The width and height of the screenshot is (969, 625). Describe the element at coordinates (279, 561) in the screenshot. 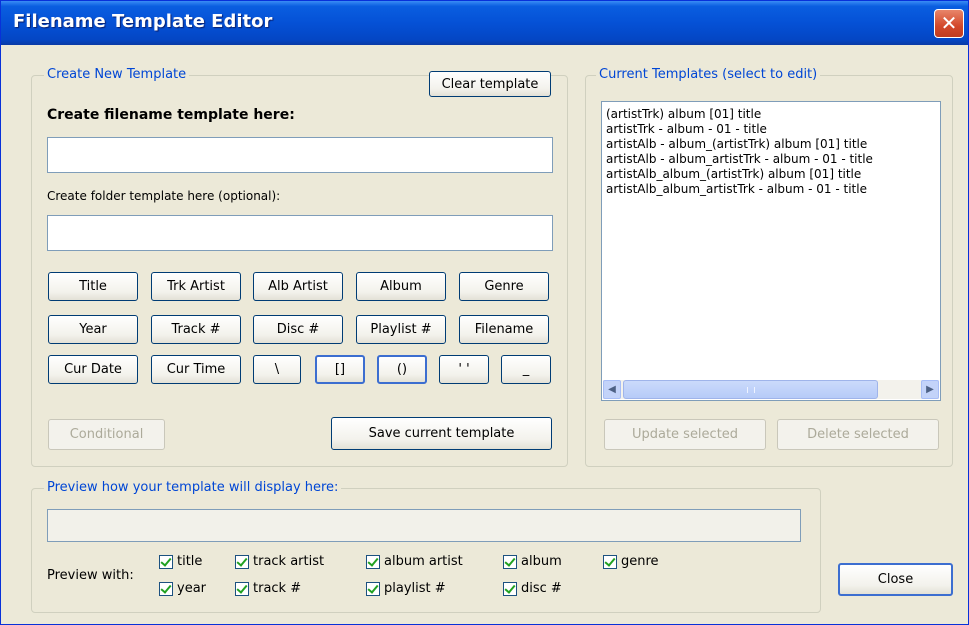

I see `preview-checkbox-track-artist: track artist` at that location.